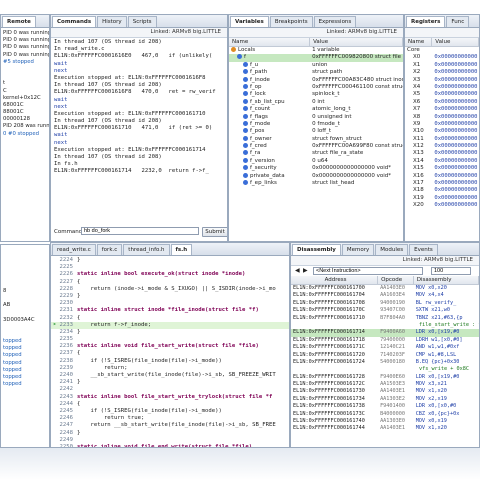 This screenshot has height=480, width=480. What do you see at coordinates (442, 131) in the screenshot?
I see `register-row: X10 0x00000000000` at bounding box center [442, 131].